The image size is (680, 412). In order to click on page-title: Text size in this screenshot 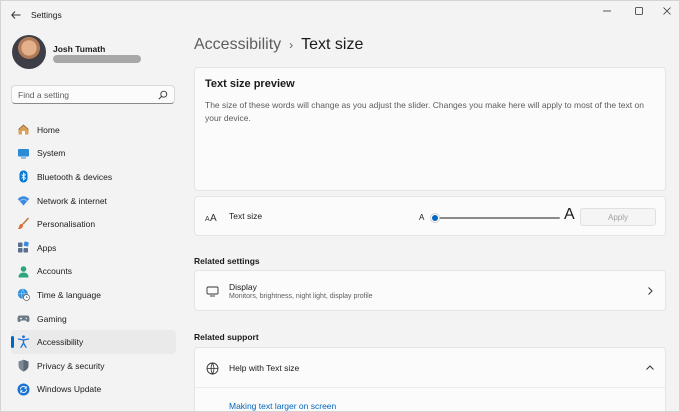, I will do `click(332, 44)`.